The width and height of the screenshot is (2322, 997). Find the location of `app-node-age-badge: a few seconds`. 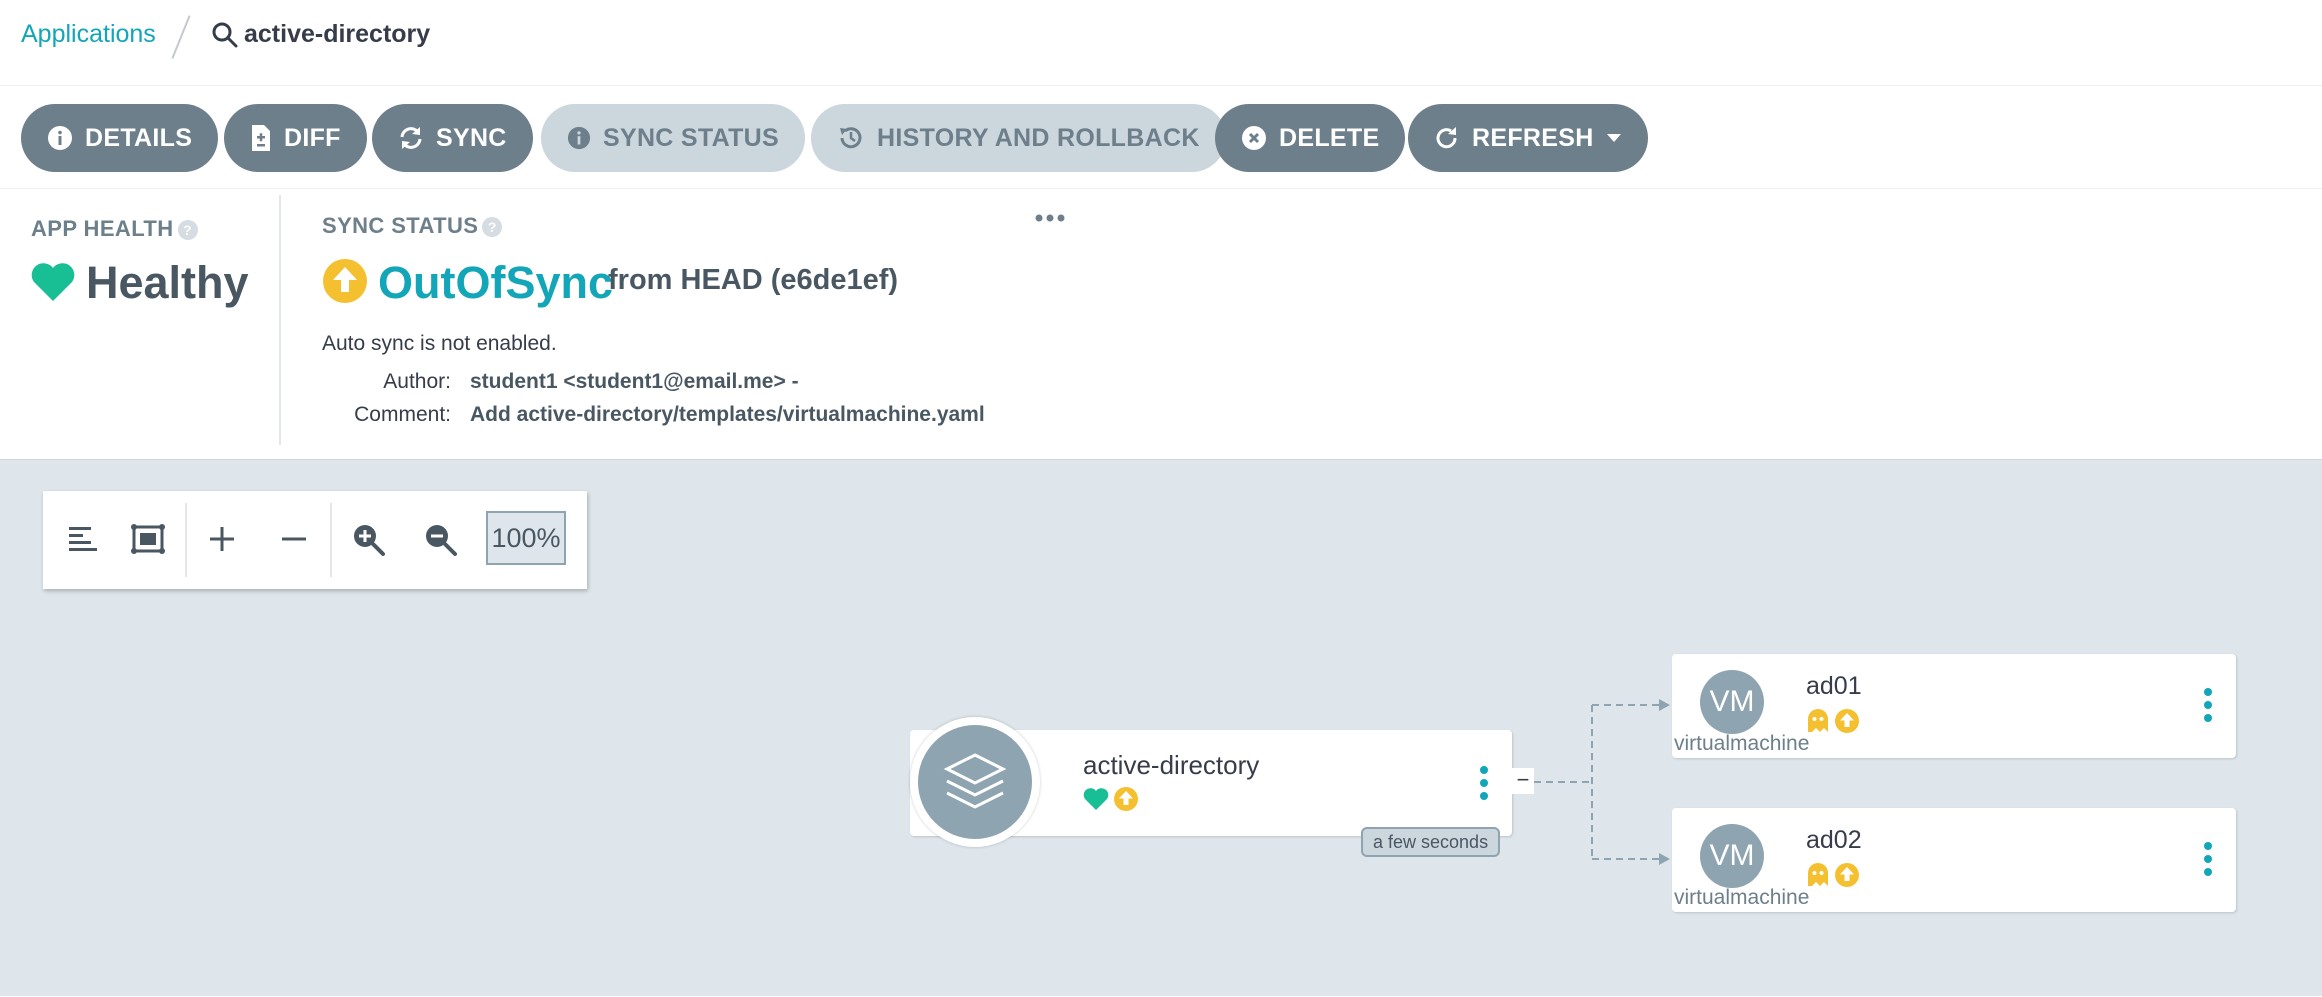

app-node-age-badge: a few seconds is located at coordinates (1431, 842).